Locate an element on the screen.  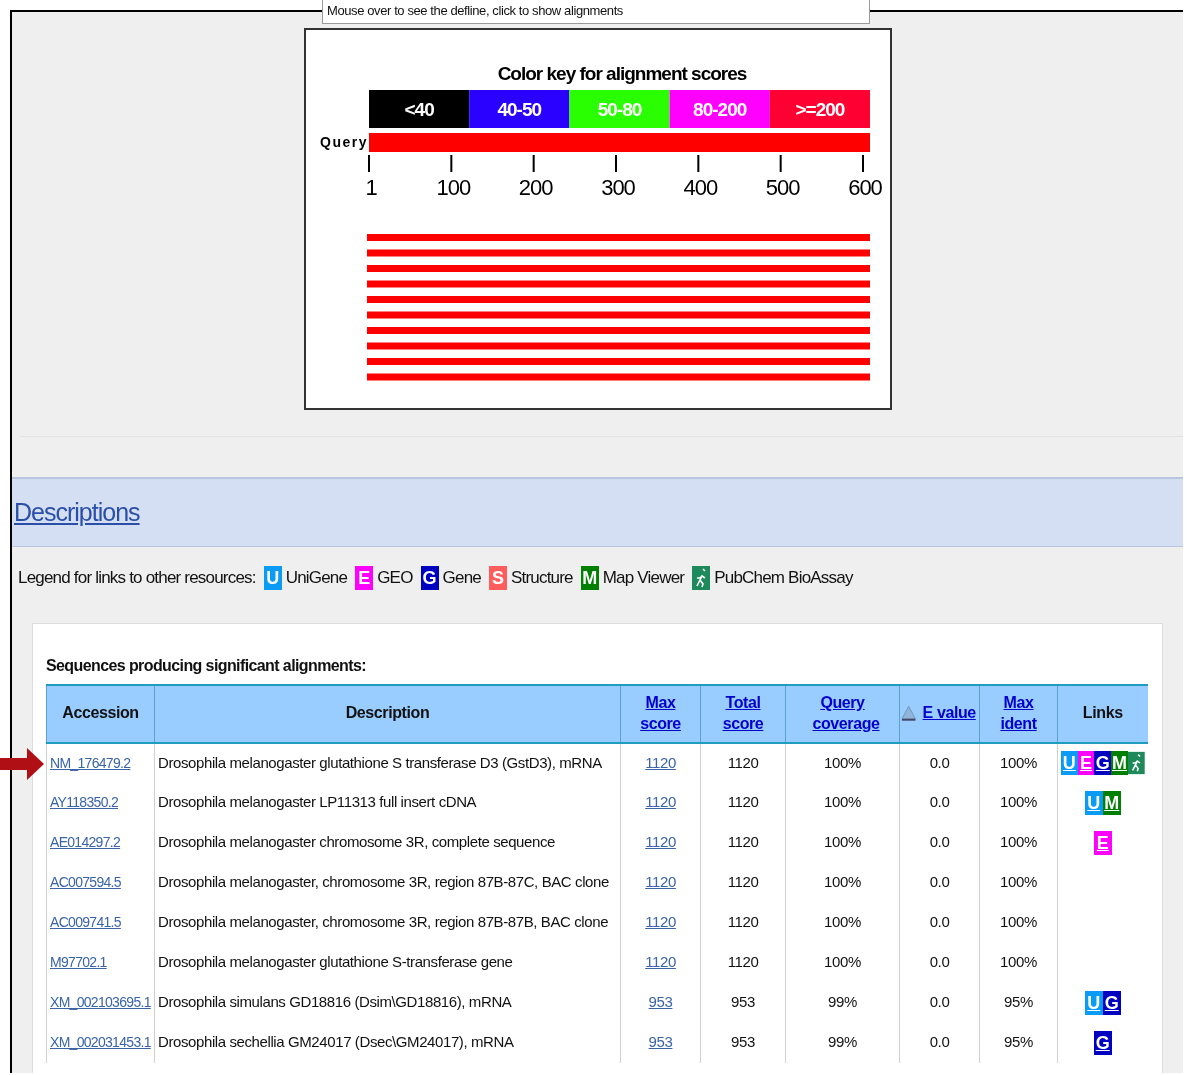
accession-link: XM_002031453.1 is located at coordinates (100, 1042).